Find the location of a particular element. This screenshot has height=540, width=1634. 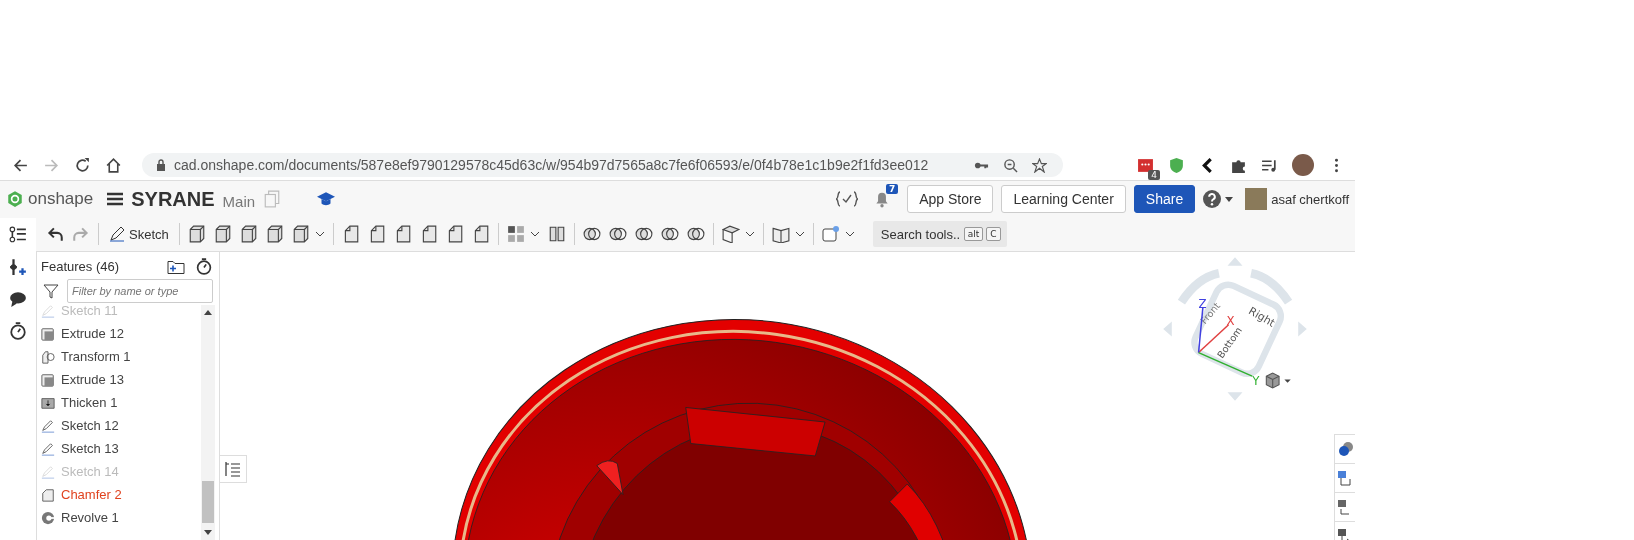

home-icon is located at coordinates (113, 165).